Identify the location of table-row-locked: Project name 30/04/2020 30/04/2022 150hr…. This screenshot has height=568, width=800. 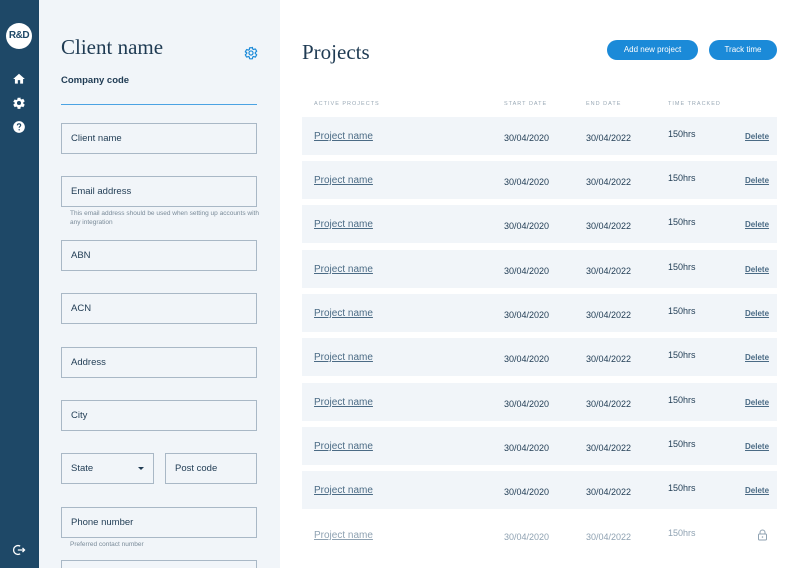
(539, 535).